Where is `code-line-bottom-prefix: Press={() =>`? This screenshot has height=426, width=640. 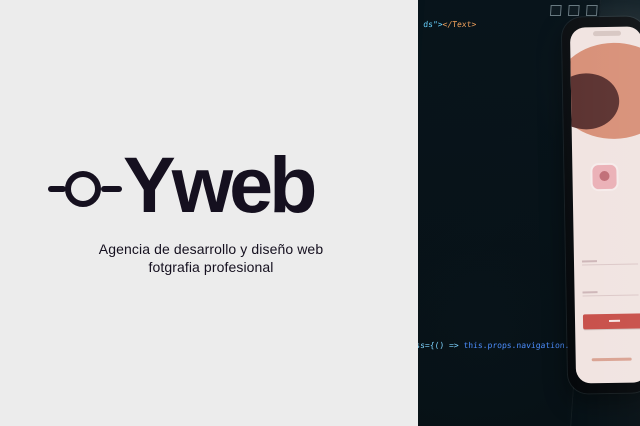
code-line-bottom-prefix: Press={() => is located at coordinates (438, 345).